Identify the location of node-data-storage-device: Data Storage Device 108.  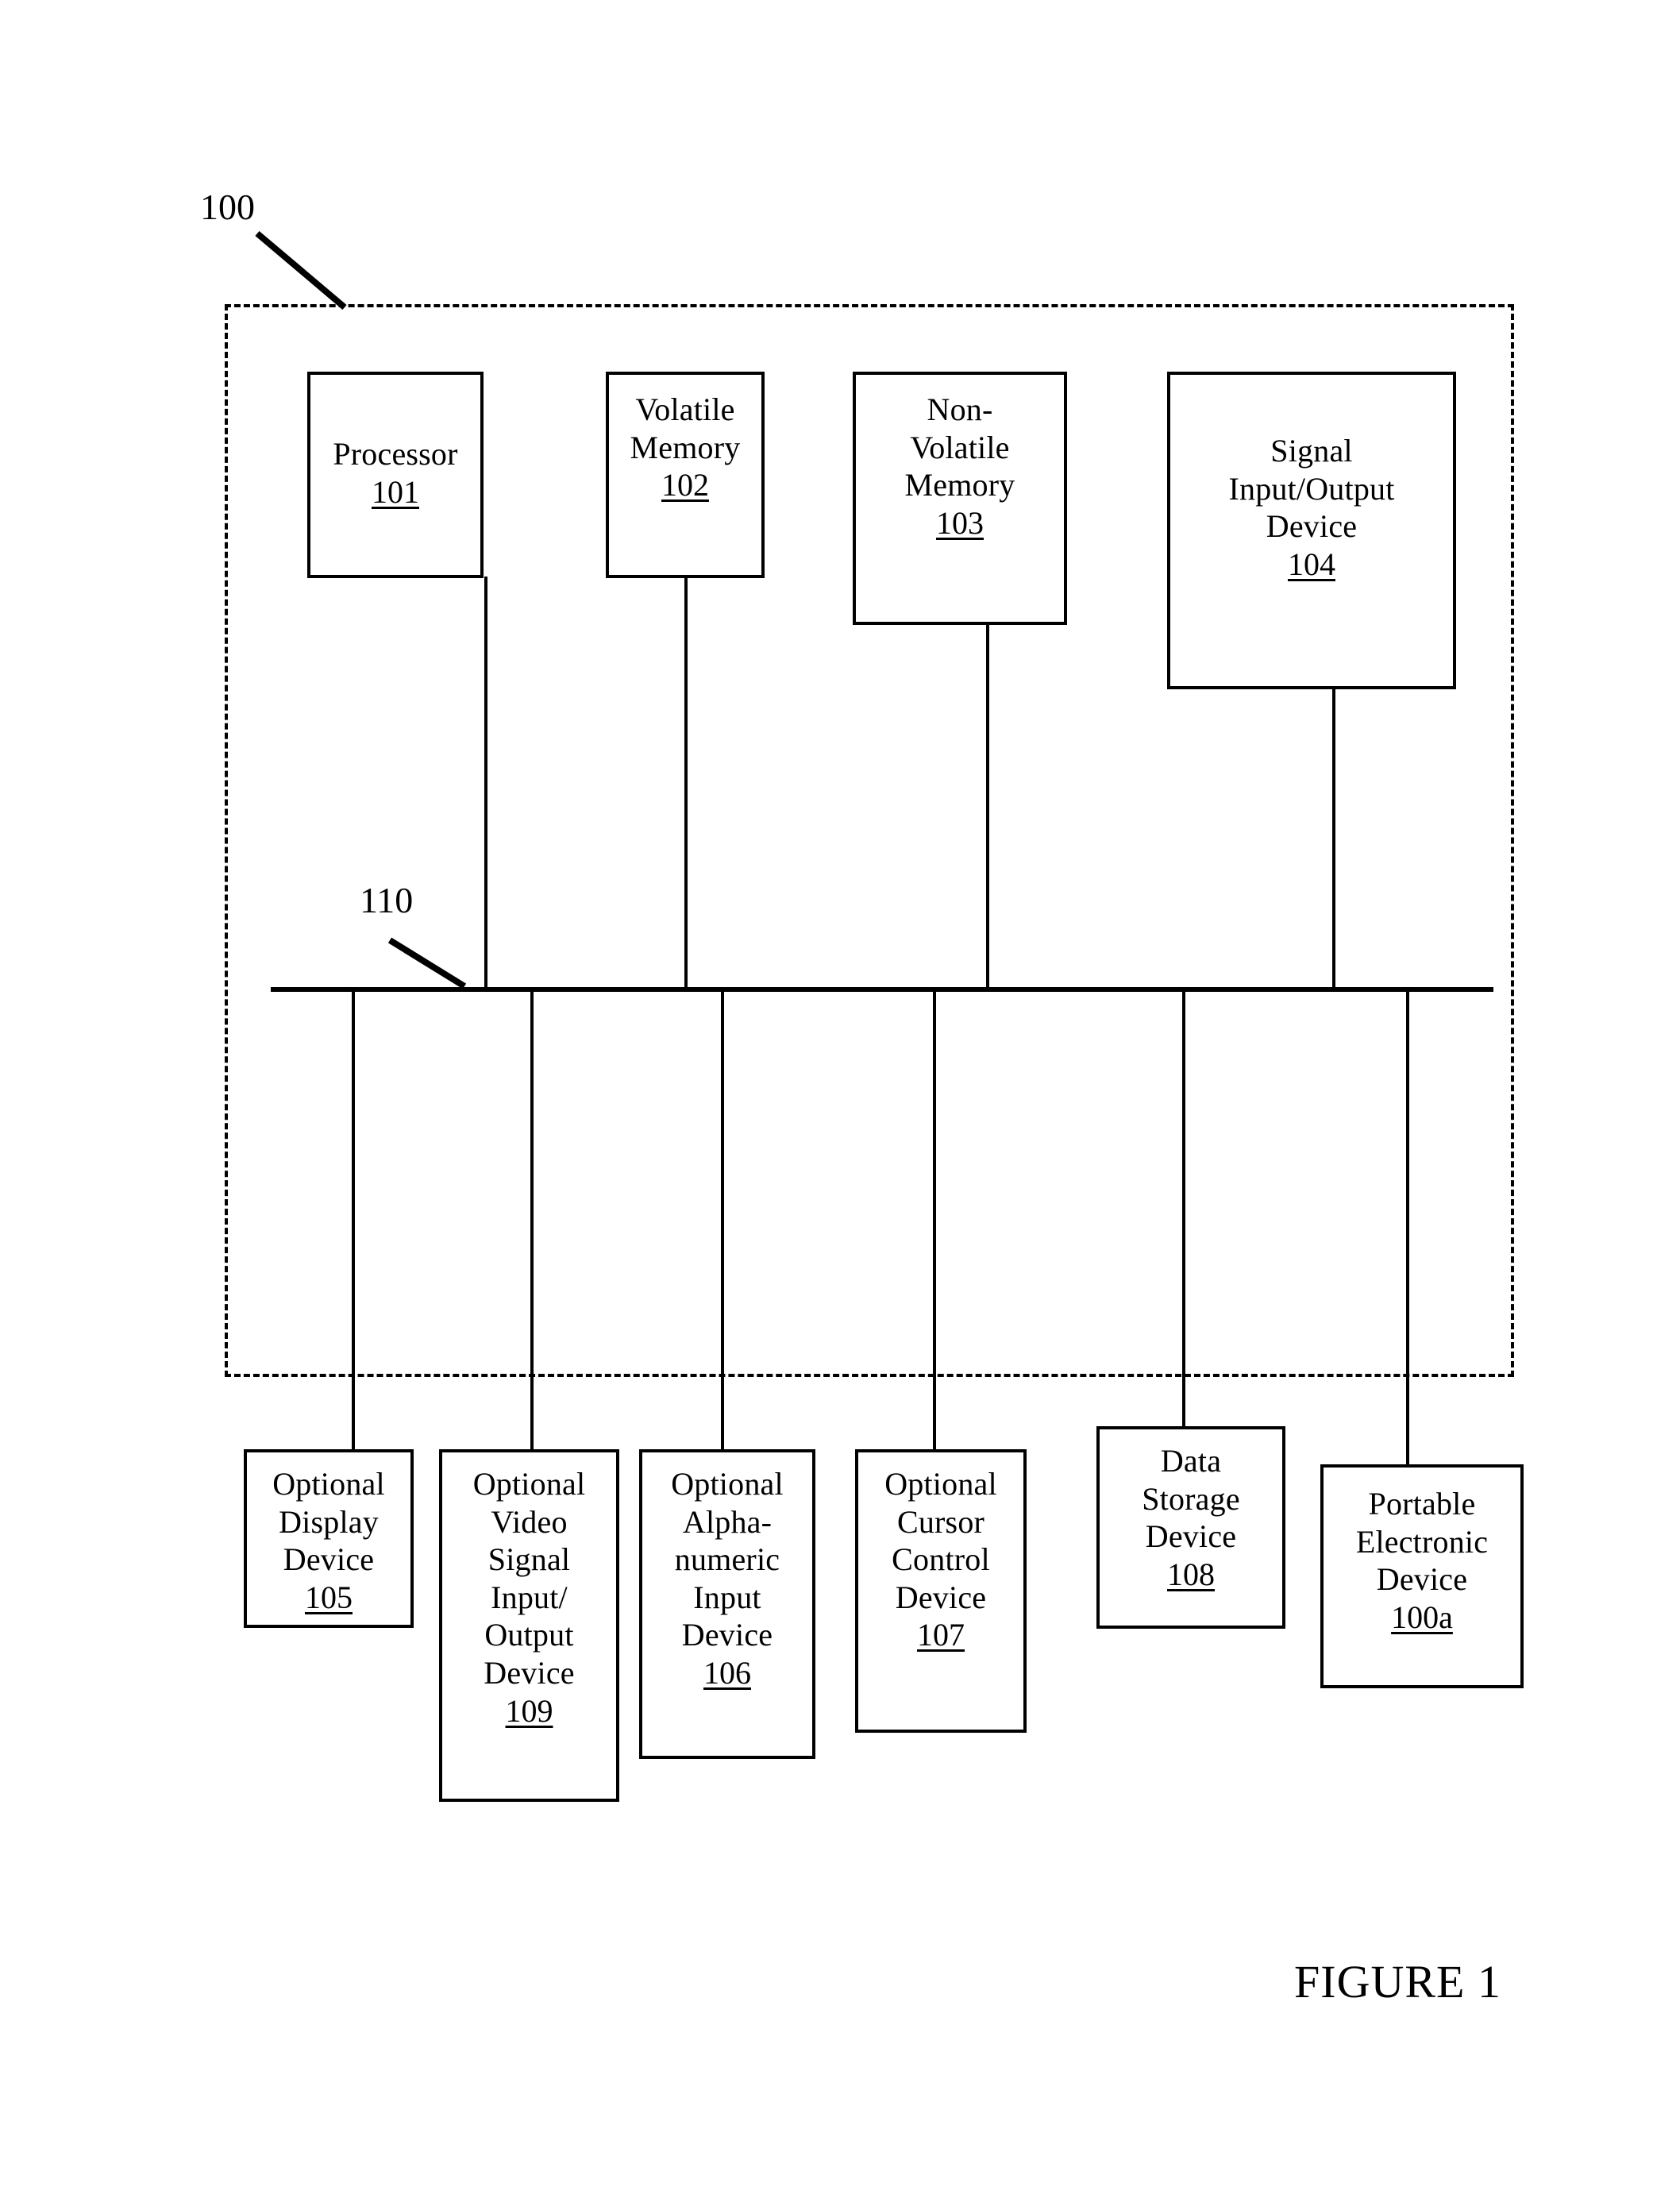
(1190, 1527).